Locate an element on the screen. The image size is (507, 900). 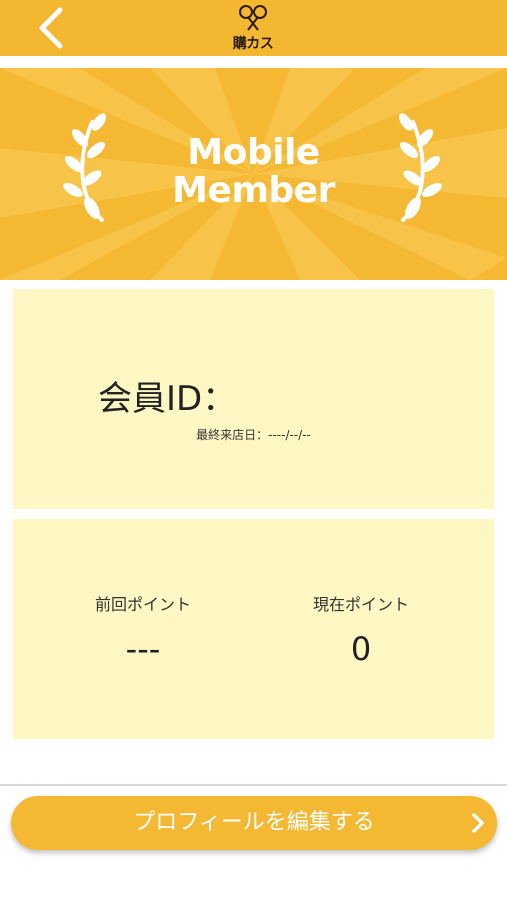
chevron-left-icon is located at coordinates (51, 28).